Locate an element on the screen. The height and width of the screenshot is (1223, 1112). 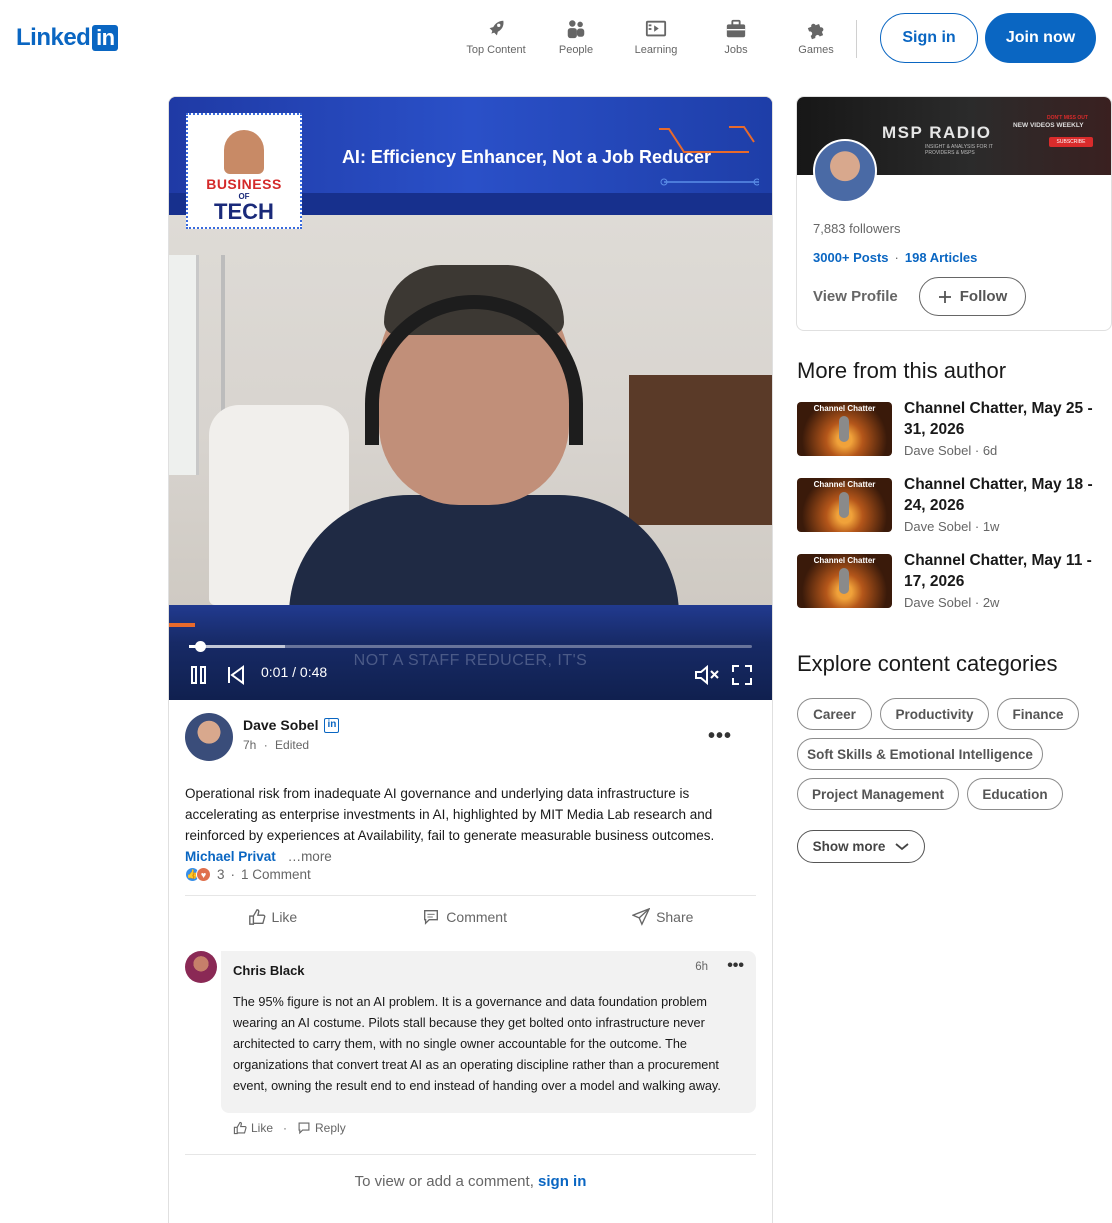
skip-back-icon is located at coordinates (236, 675).